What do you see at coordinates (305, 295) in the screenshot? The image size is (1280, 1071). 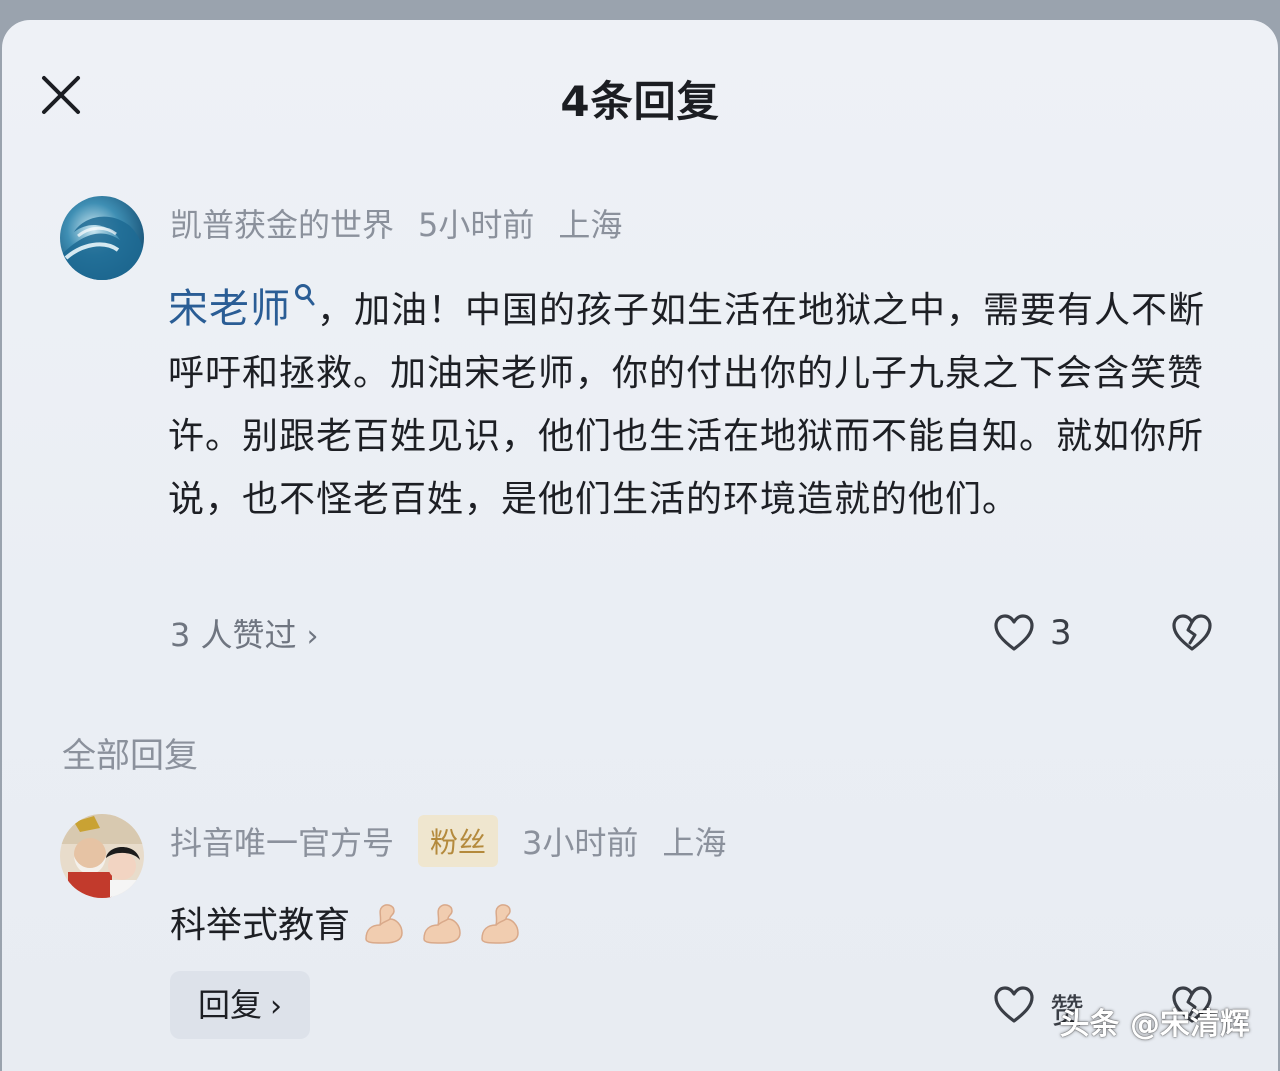 I see `search-icon` at bounding box center [305, 295].